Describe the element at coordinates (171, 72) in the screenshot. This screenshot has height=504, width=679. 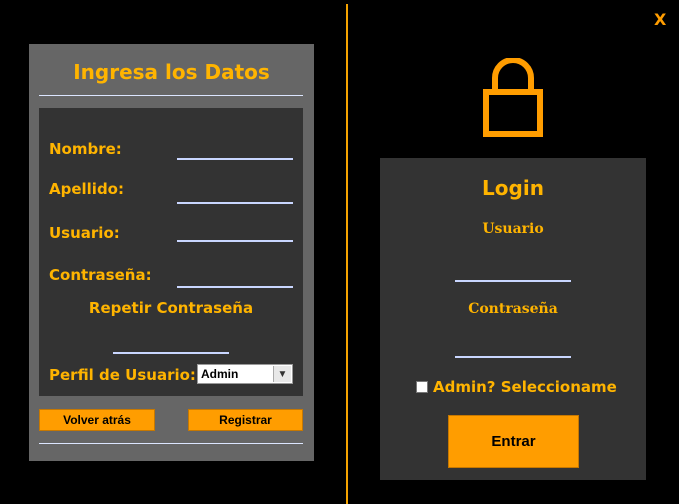
I see `register-title: Ingresa los Datos` at that location.